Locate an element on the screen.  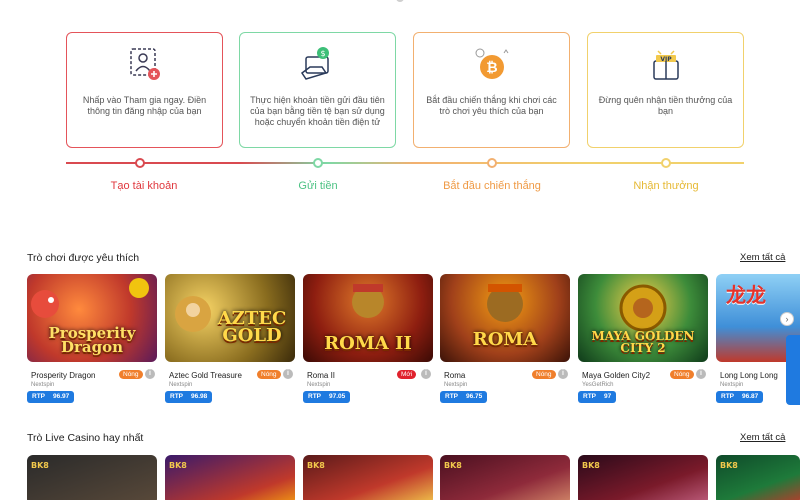
step-label-claim-bonus: Nhận thưởng is located at coordinates (666, 186).